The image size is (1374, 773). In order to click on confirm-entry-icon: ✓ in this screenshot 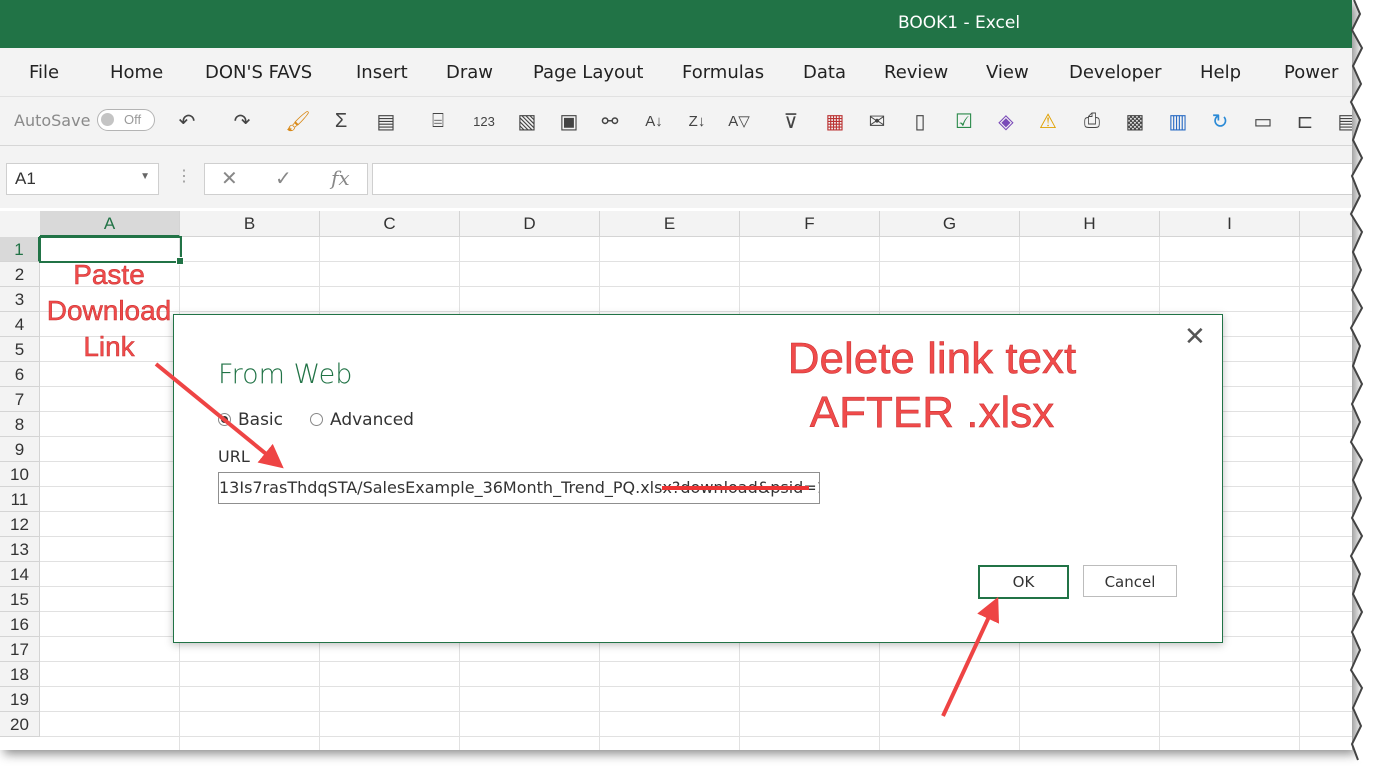, I will do `click(283, 178)`.